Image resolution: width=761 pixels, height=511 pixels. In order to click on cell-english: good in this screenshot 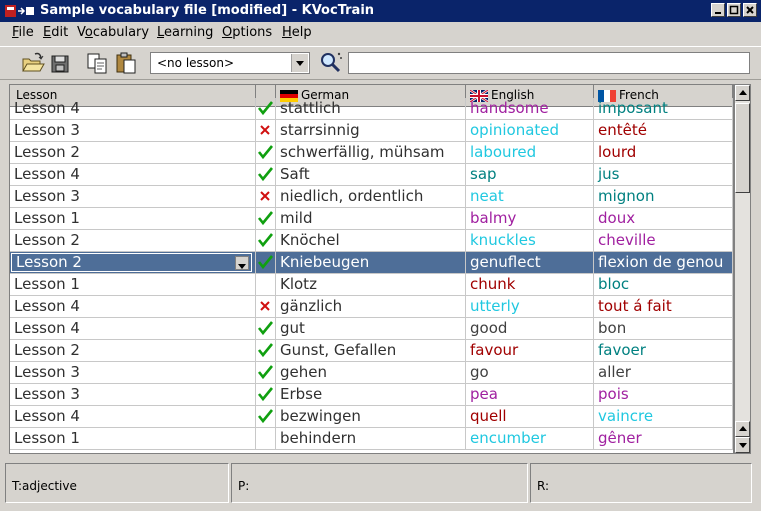, I will do `click(530, 329)`.